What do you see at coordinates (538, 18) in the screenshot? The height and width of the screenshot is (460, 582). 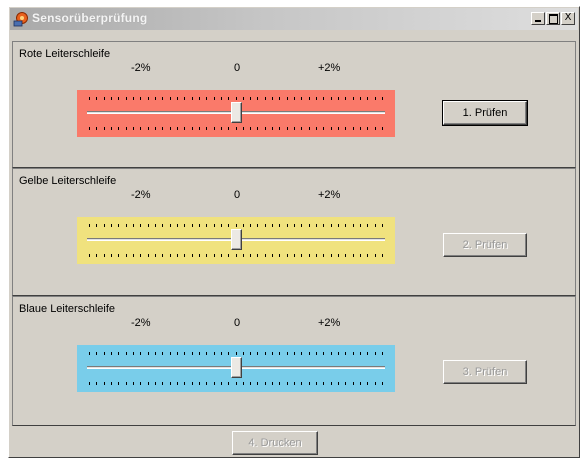 I see `minimize-button` at bounding box center [538, 18].